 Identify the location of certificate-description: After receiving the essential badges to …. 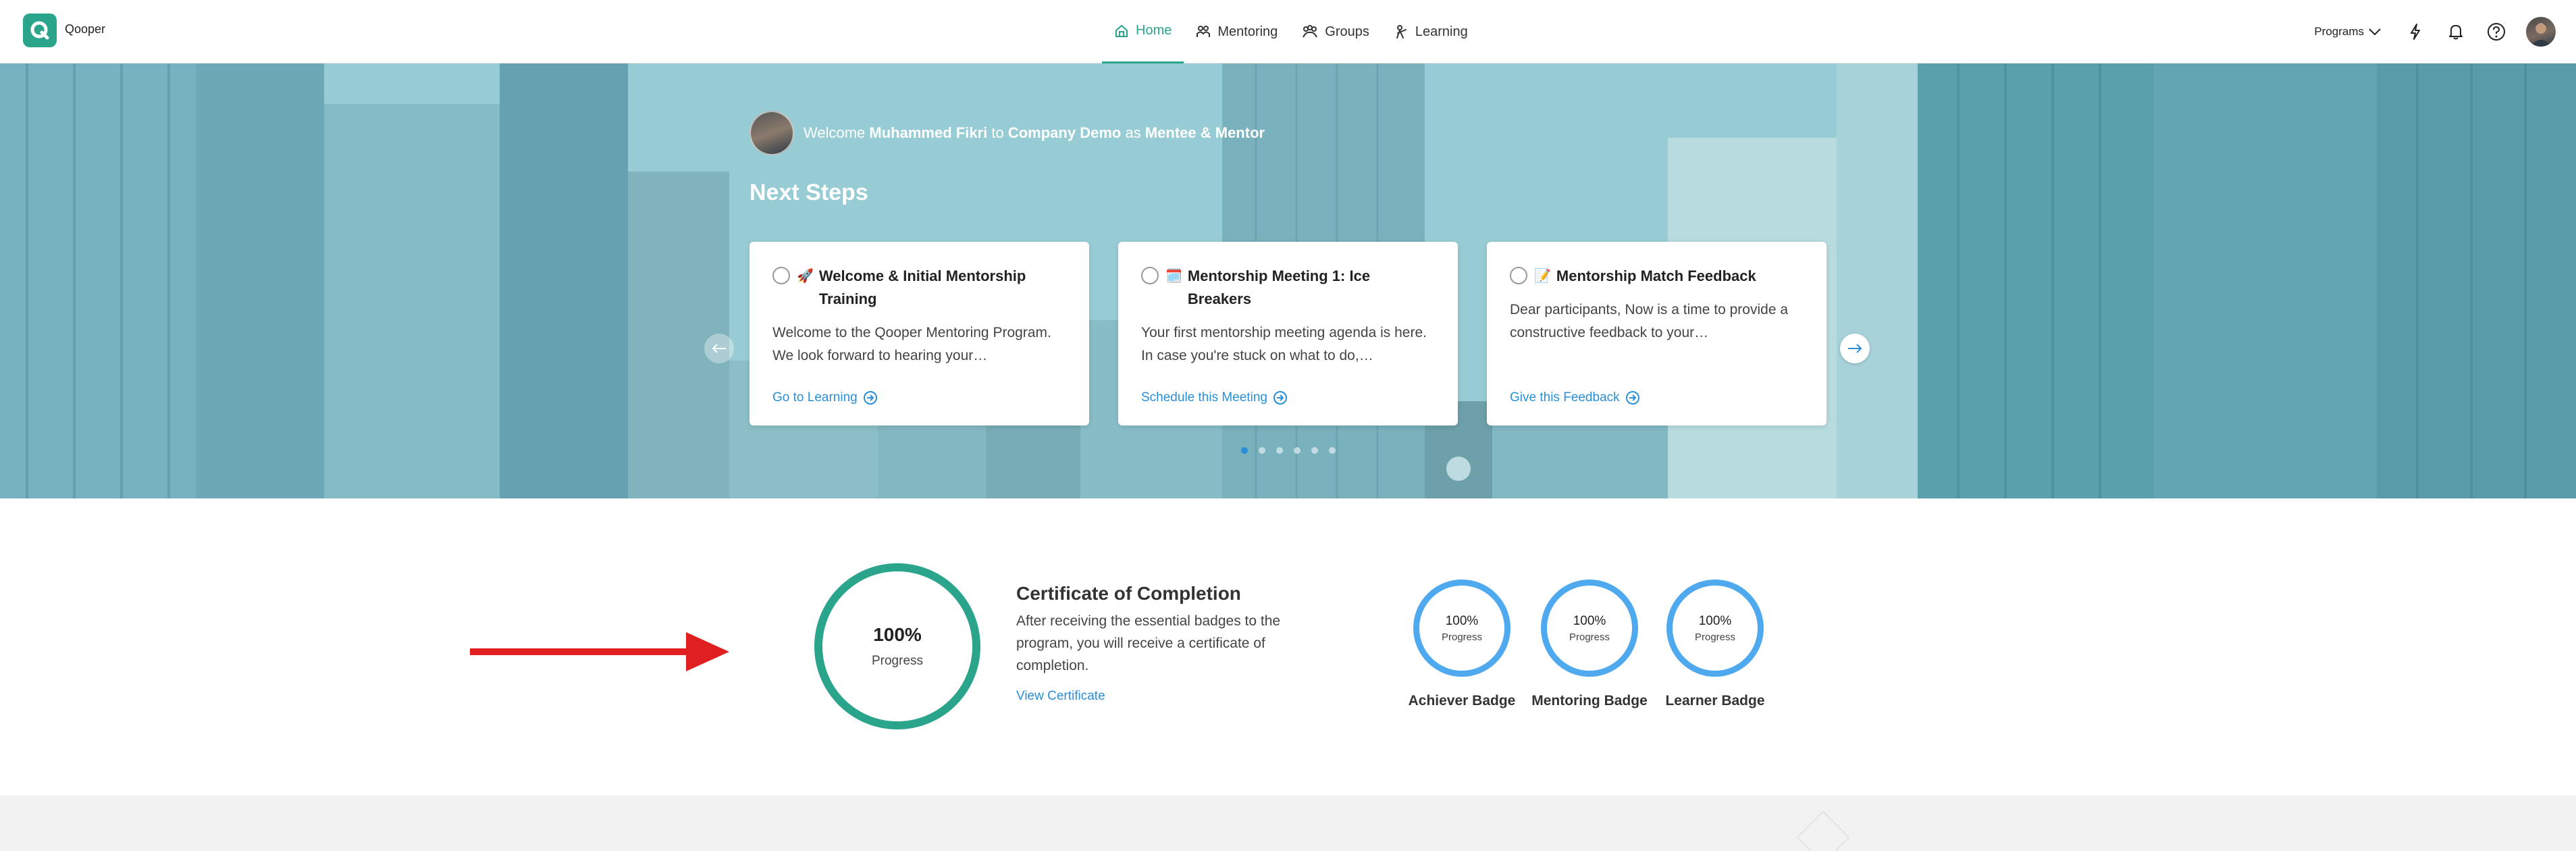
(1148, 643).